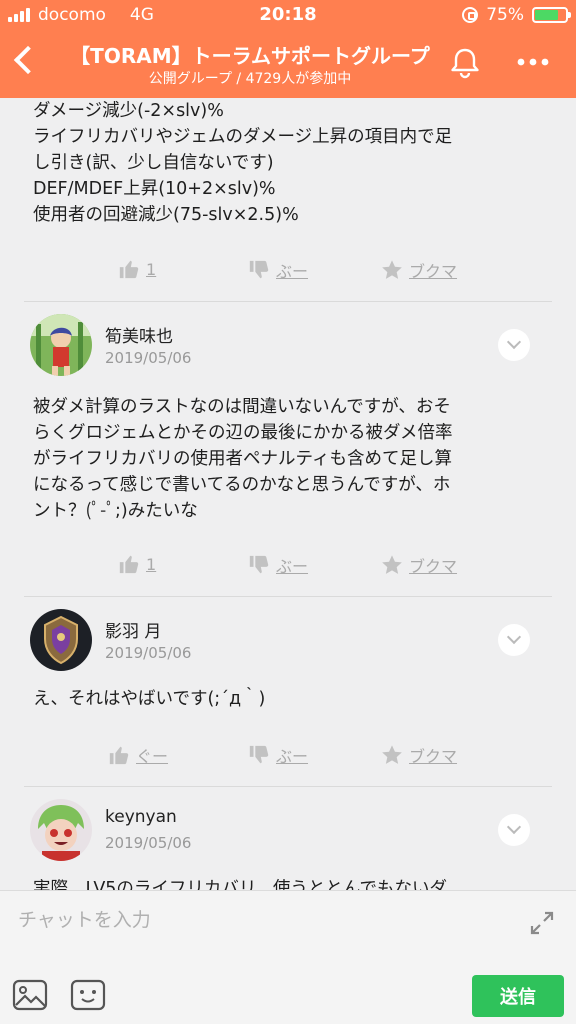  Describe the element at coordinates (258, 920) in the screenshot. I see `chat-input` at that location.